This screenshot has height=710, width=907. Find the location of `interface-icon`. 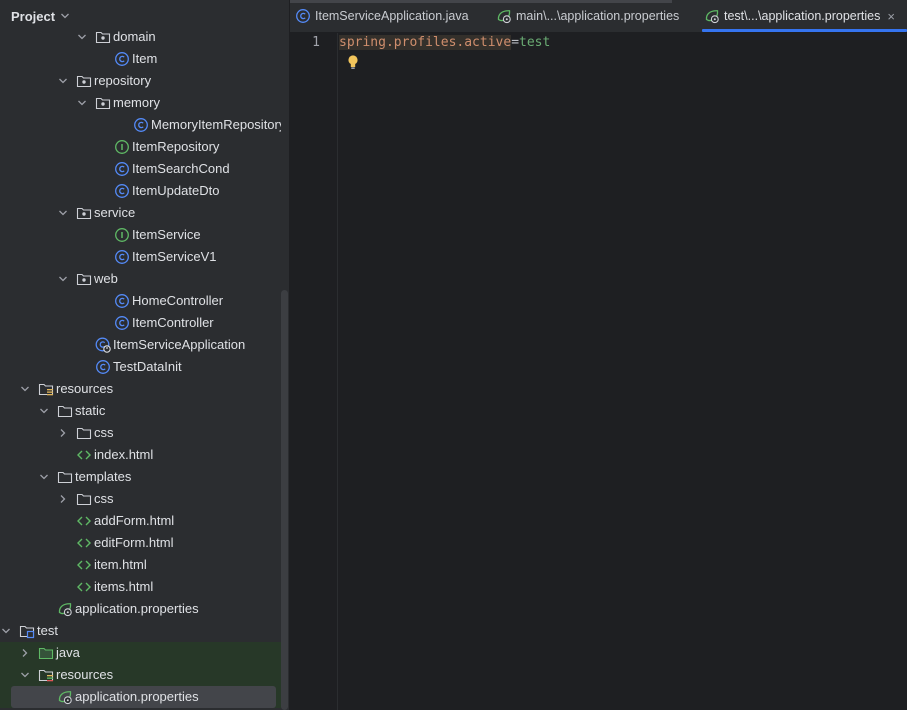

interface-icon is located at coordinates (122, 235).